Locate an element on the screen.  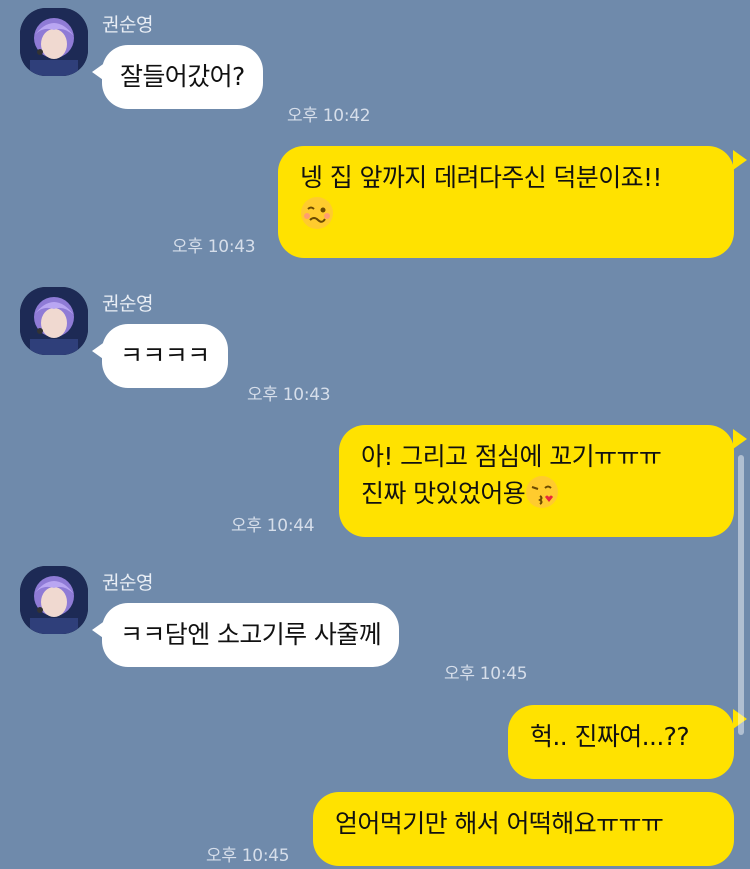
incoming-message-bubble: ㅋㅋ담엔 소고기루 사줄께 is located at coordinates (251, 635).